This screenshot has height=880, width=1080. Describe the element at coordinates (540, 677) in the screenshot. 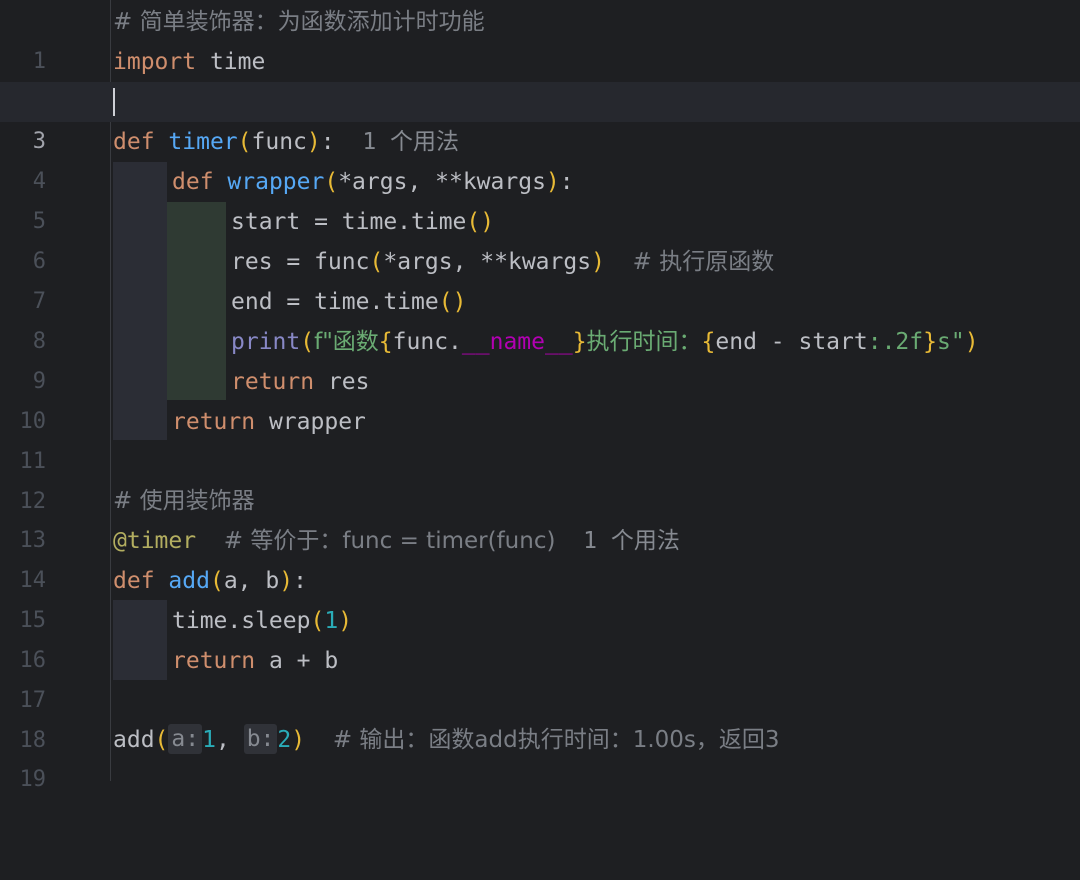

I see `code-line: 17 return a + b` at that location.